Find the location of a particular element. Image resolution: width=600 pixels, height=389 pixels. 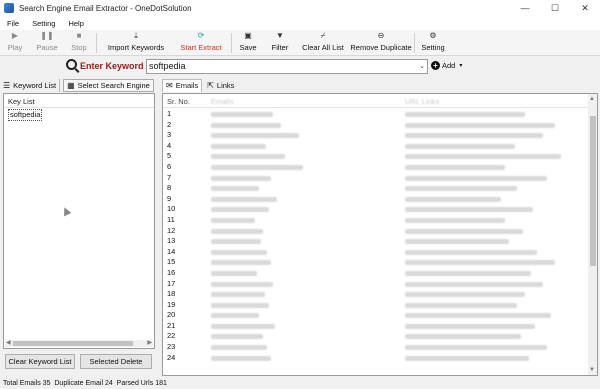

table-row: 15 is located at coordinates (380, 262).